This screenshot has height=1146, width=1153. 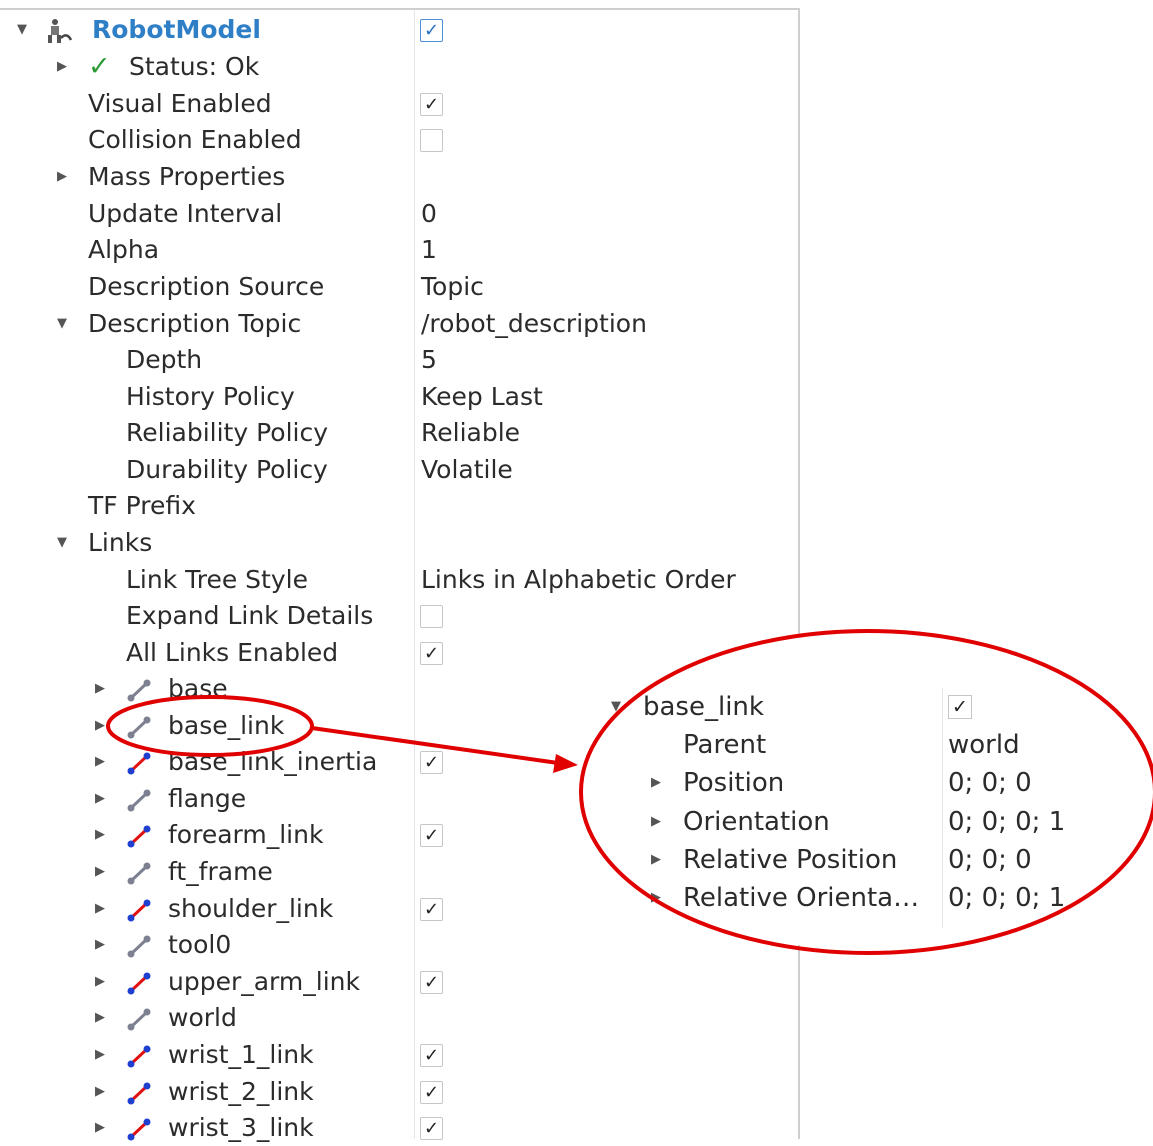 What do you see at coordinates (431, 140) in the screenshot?
I see `collision-enabled-checkbox` at bounding box center [431, 140].